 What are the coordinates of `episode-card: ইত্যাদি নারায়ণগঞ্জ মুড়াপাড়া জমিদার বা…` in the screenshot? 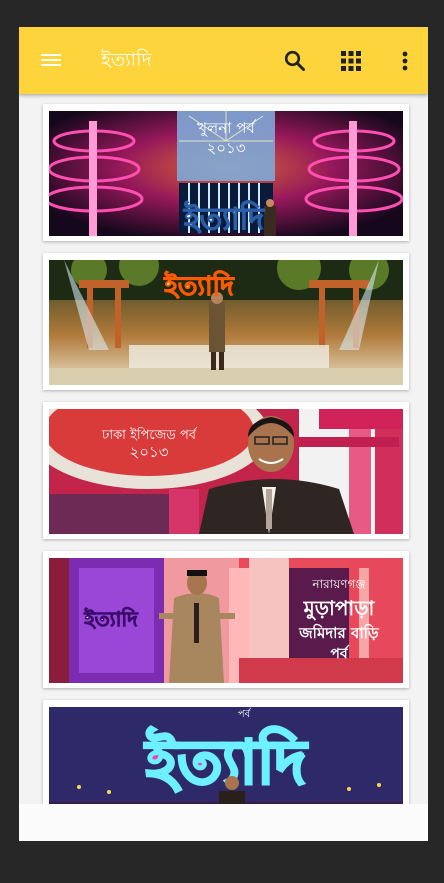 It's located at (226, 619).